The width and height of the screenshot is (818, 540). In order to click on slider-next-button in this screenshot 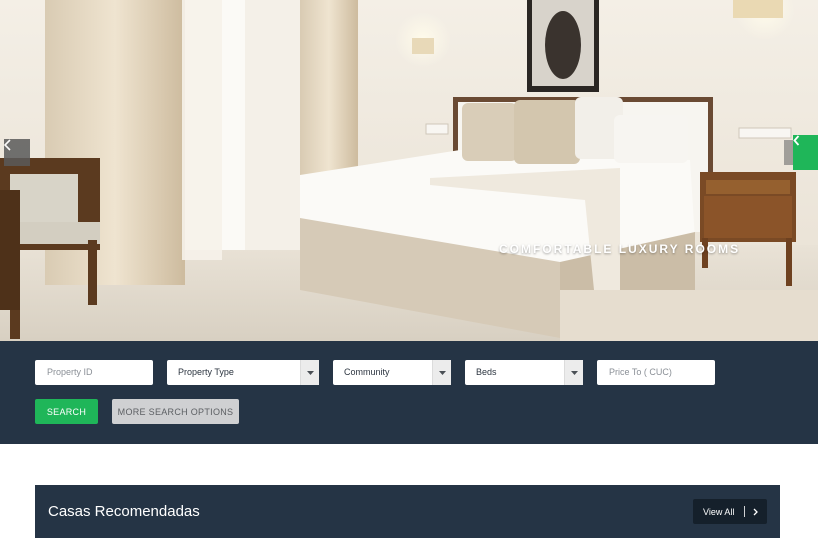, I will do `click(805, 152)`.